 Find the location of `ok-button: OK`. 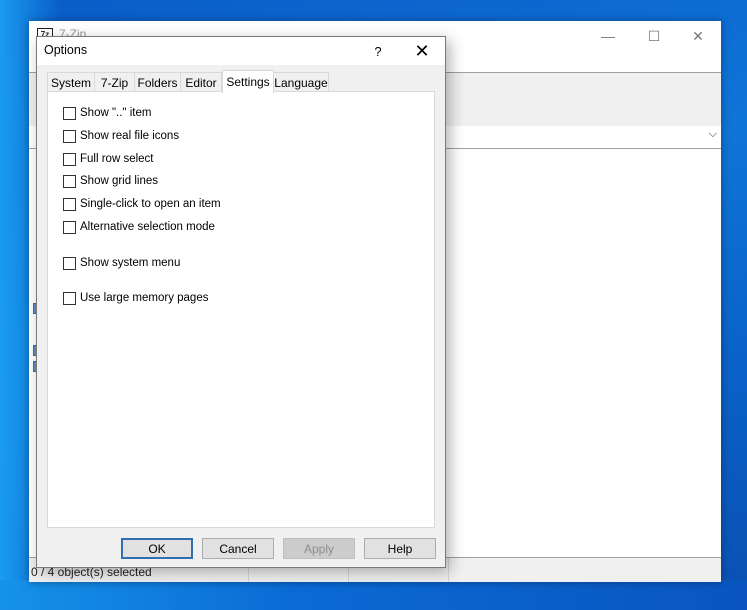

ok-button: OK is located at coordinates (157, 548).